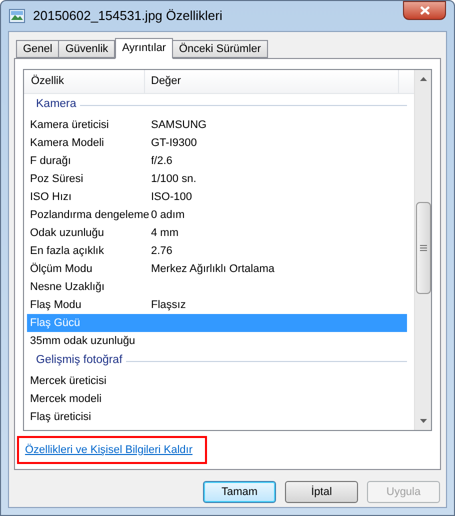 The height and width of the screenshot is (516, 455). Describe the element at coordinates (217, 399) in the screenshot. I see `property-row: Mercek modeli` at that location.